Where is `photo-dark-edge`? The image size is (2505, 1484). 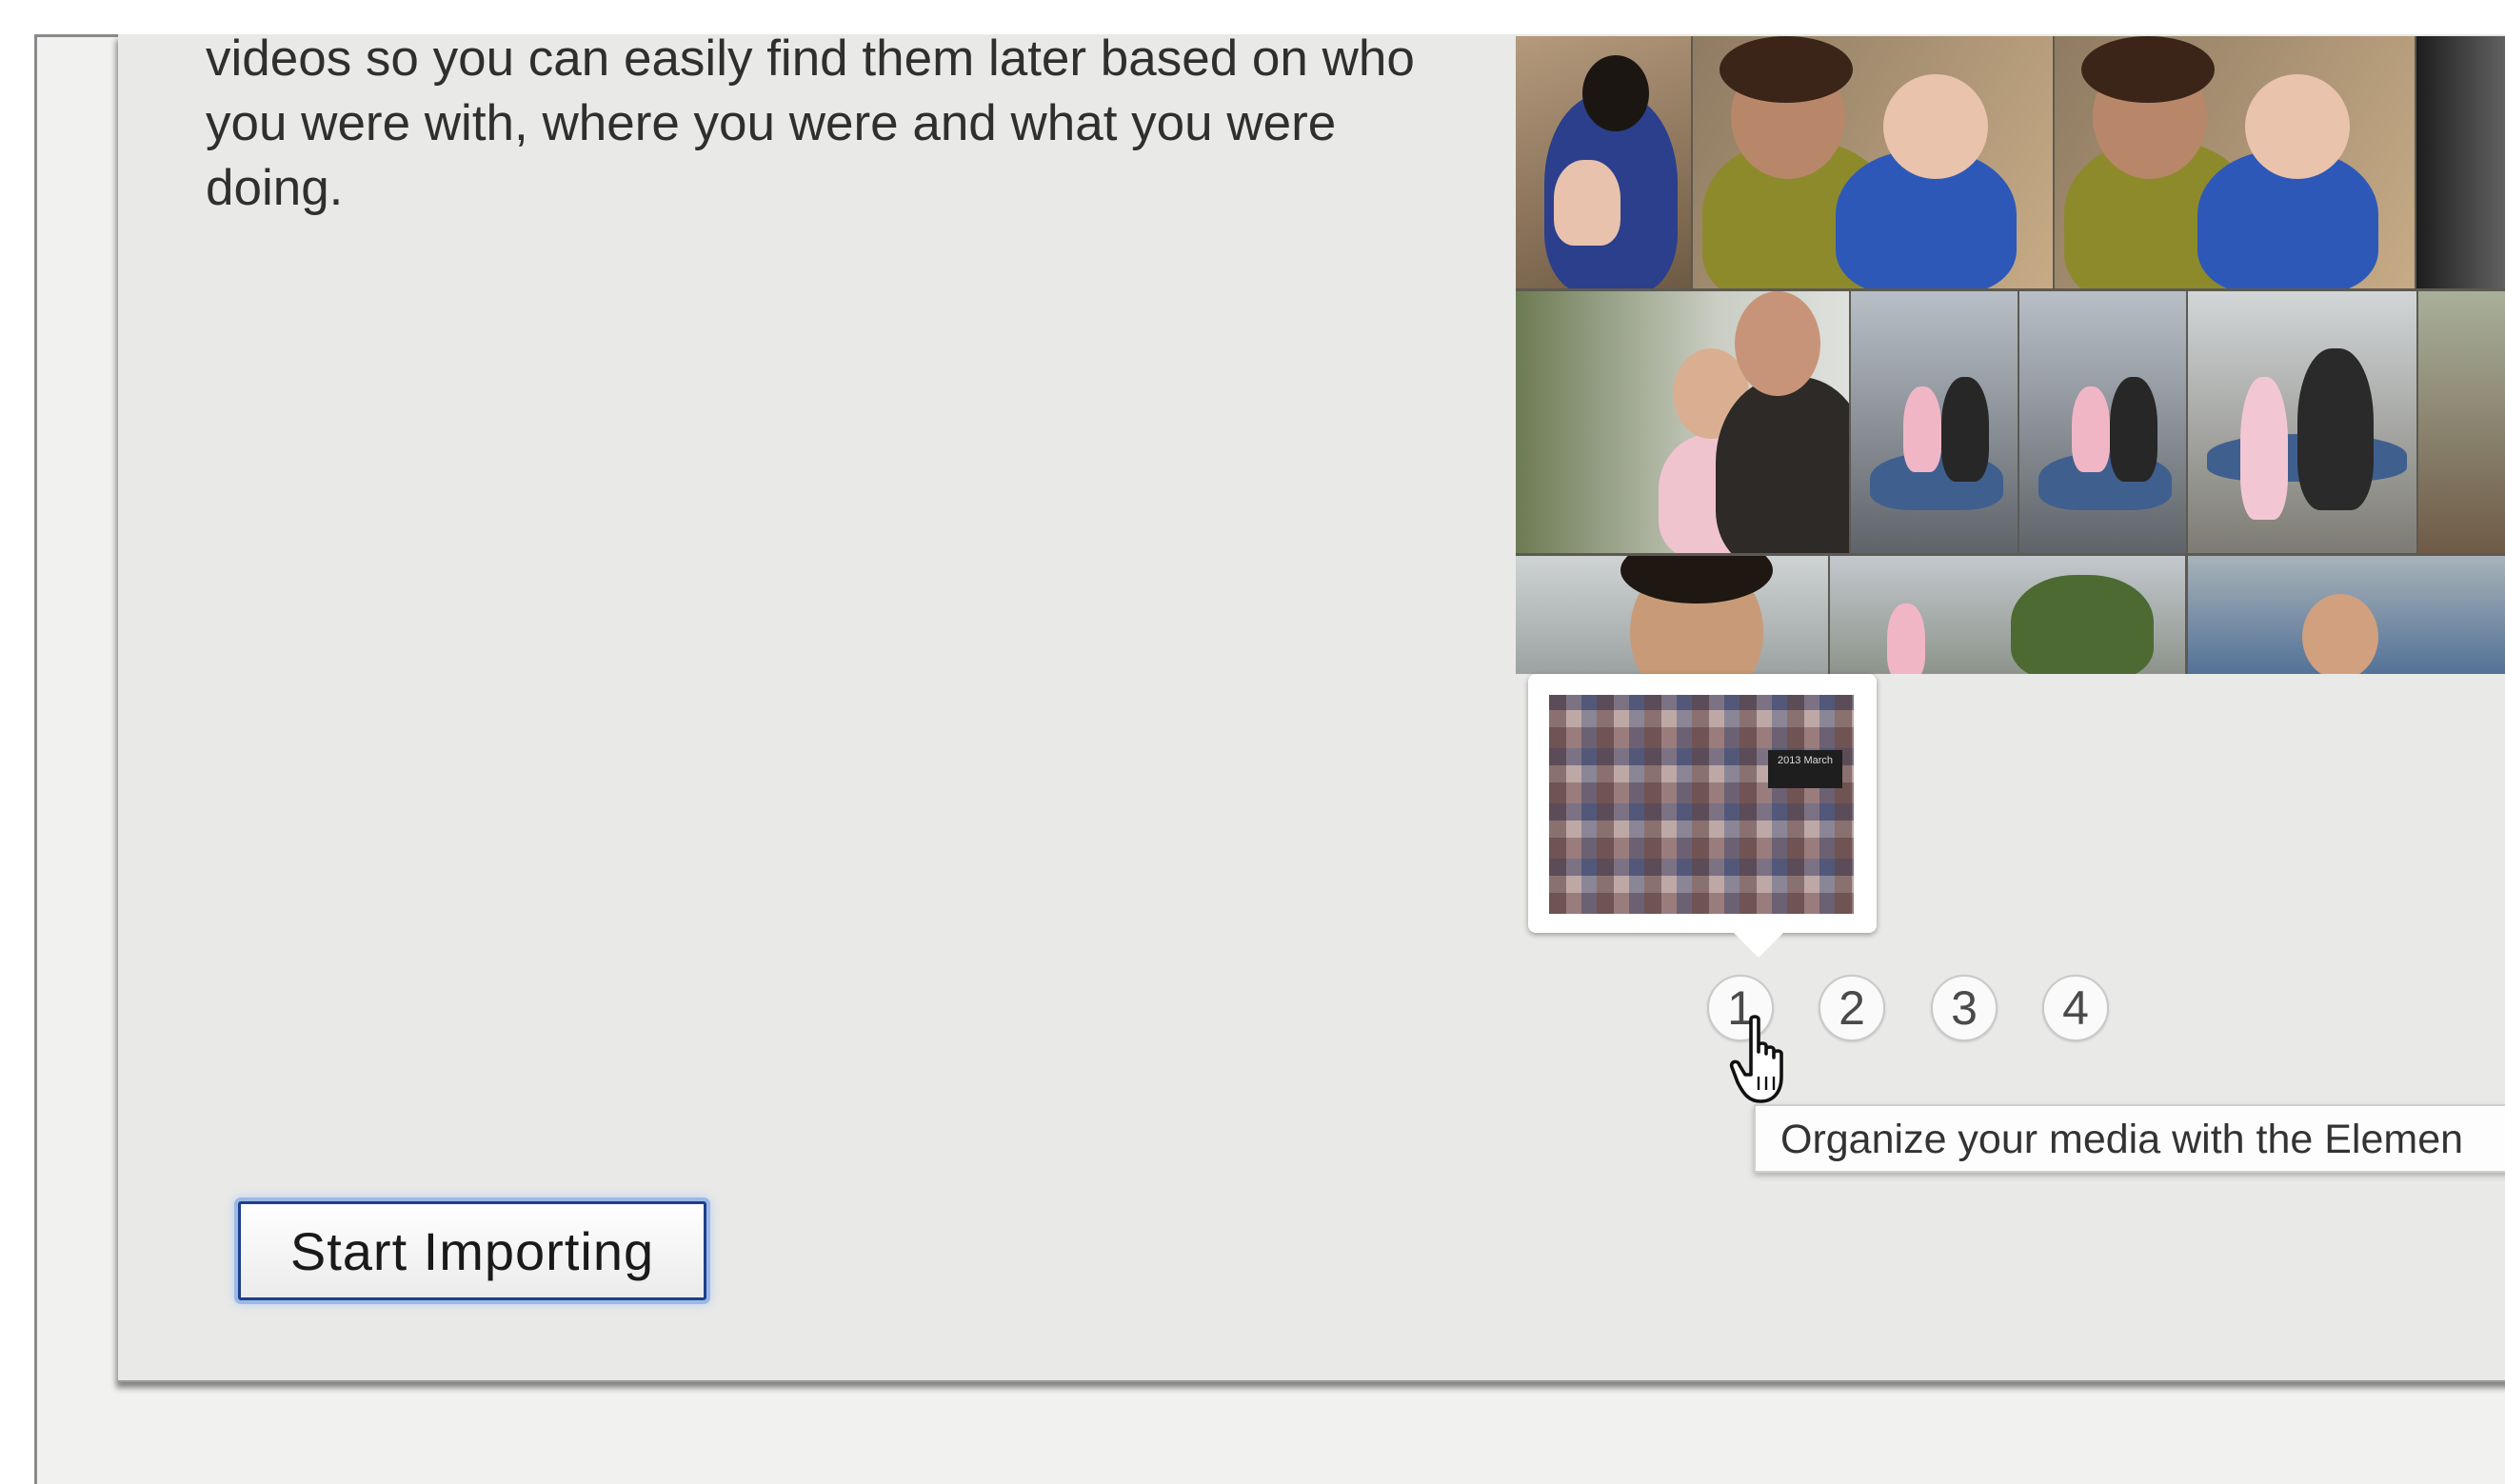 photo-dark-edge is located at coordinates (2460, 162).